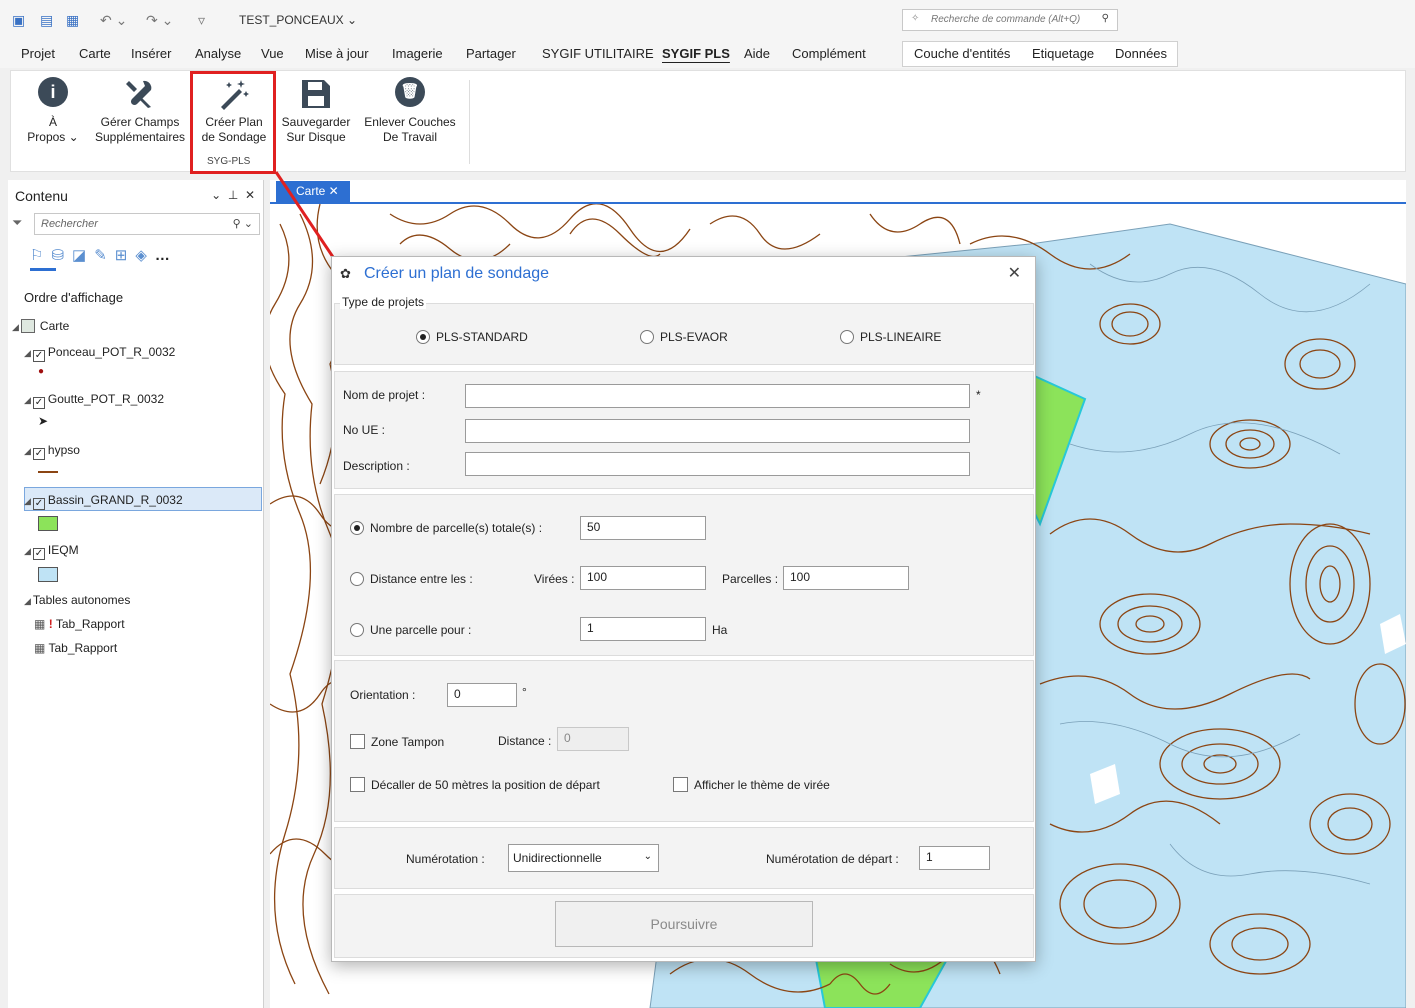 The width and height of the screenshot is (1415, 1008). What do you see at coordinates (472, 337) in the screenshot?
I see `radio-pls-standard: PLS-STANDARD` at bounding box center [472, 337].